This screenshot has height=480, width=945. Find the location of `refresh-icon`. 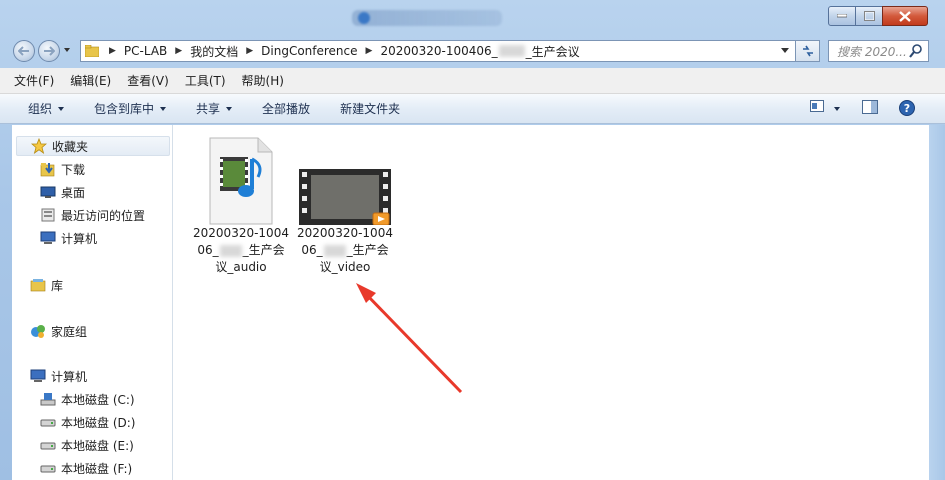

refresh-icon is located at coordinates (807, 51).